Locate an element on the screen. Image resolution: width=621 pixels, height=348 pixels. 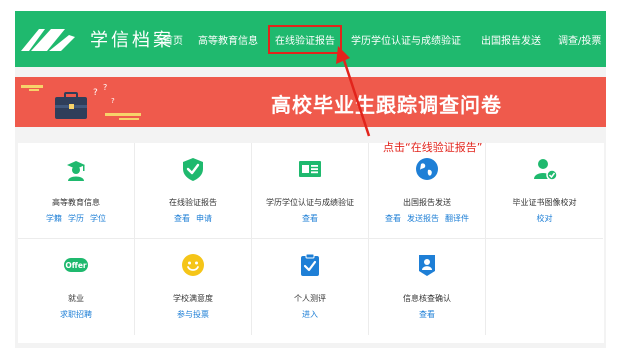
link-view-verification: 查看 is located at coordinates (427, 314).